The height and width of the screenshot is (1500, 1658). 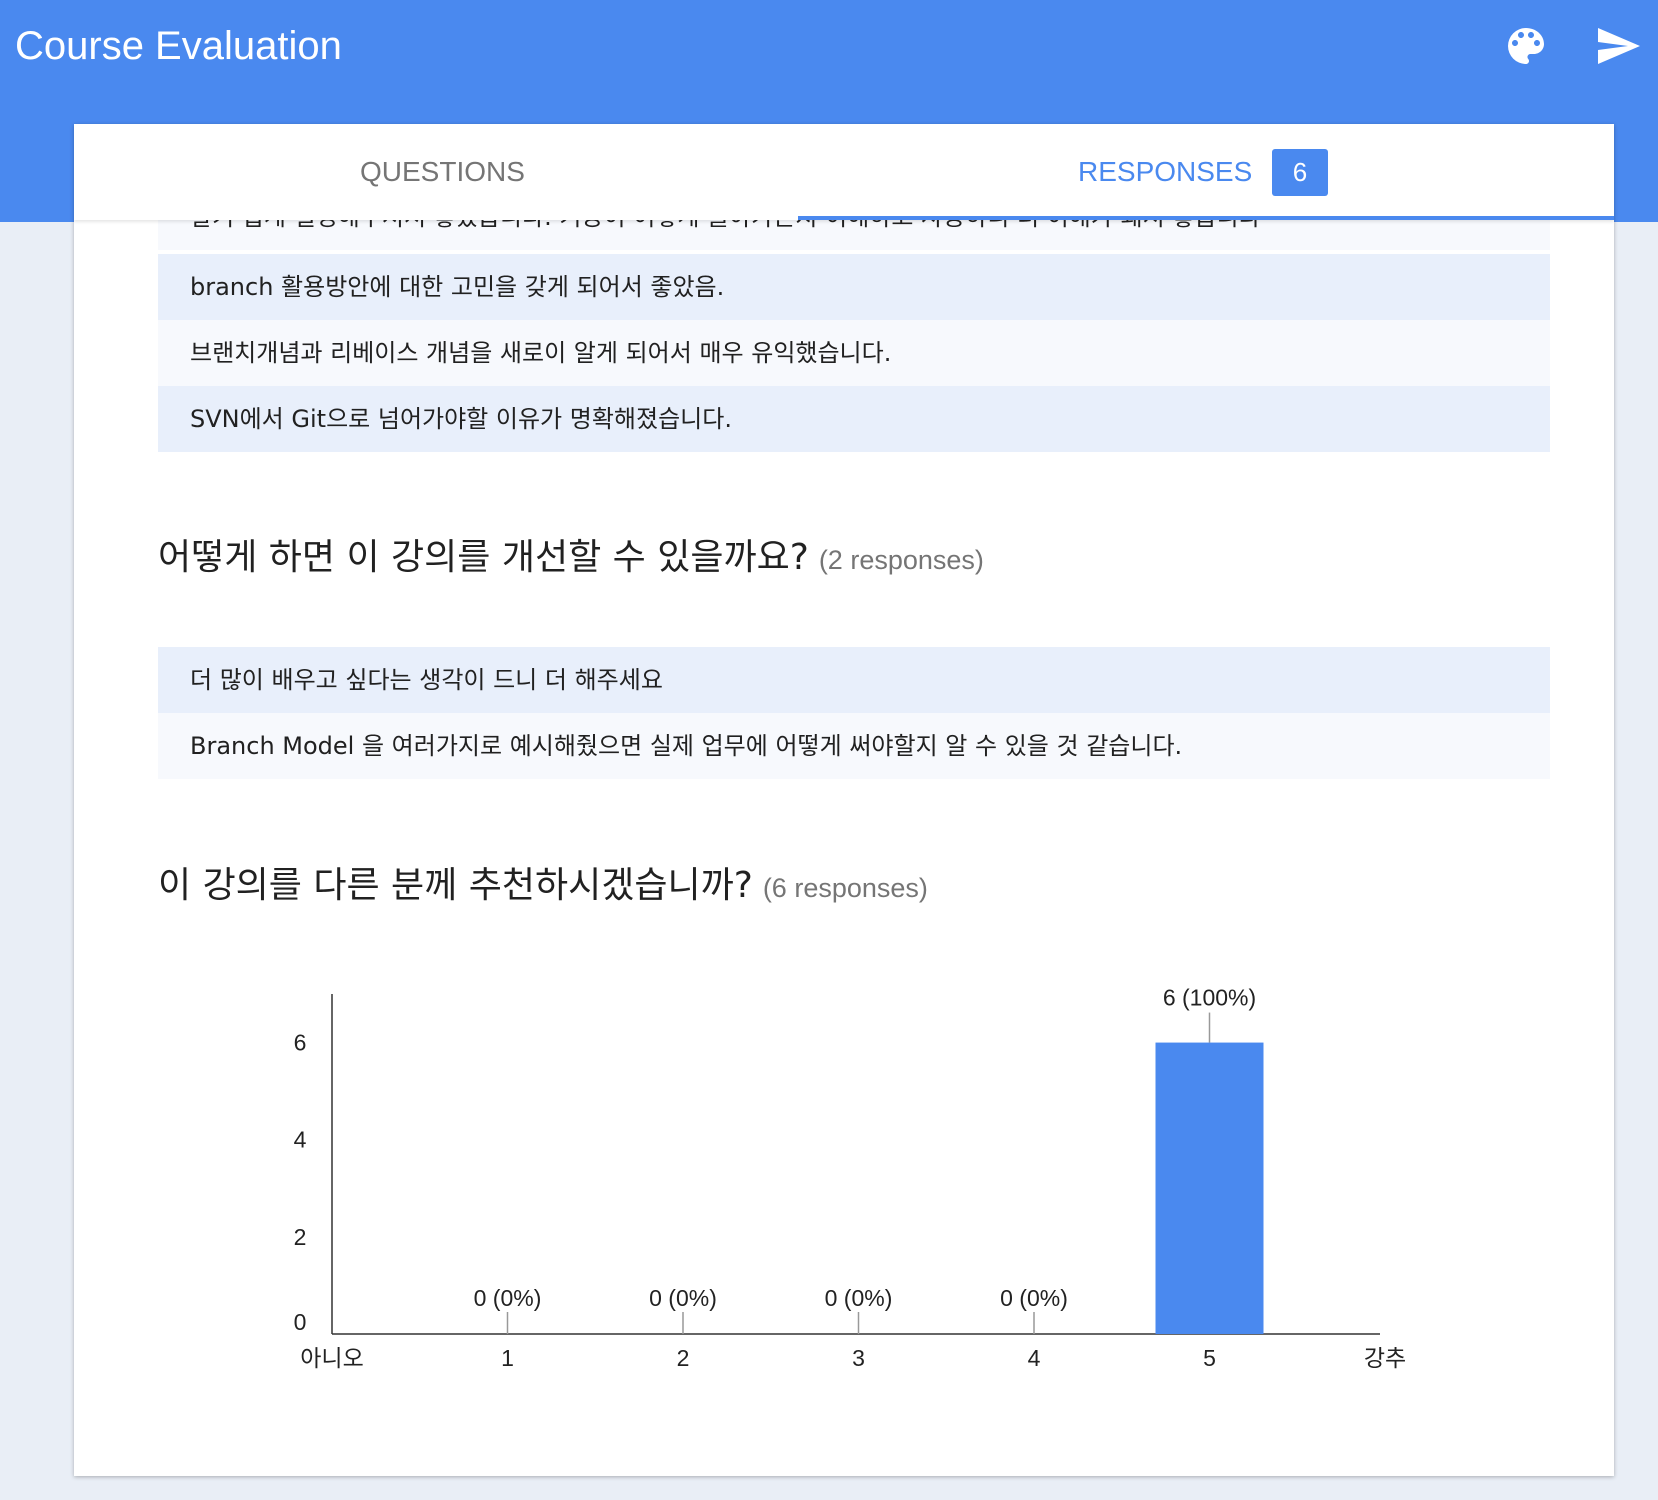 I want to click on y-tick-label: 4, so click(x=300, y=1140).